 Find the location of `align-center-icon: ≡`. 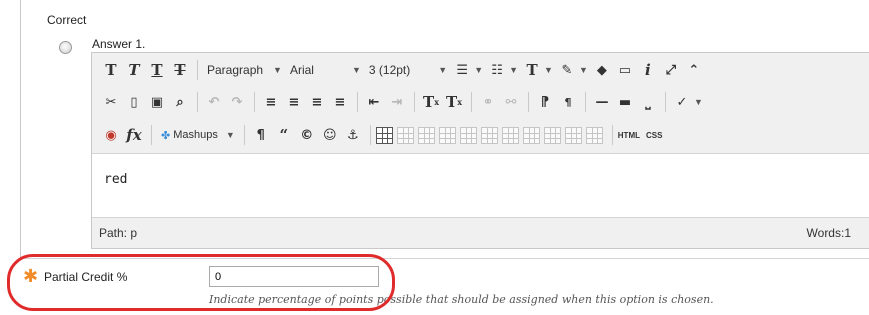

align-center-icon: ≡ is located at coordinates (294, 102).